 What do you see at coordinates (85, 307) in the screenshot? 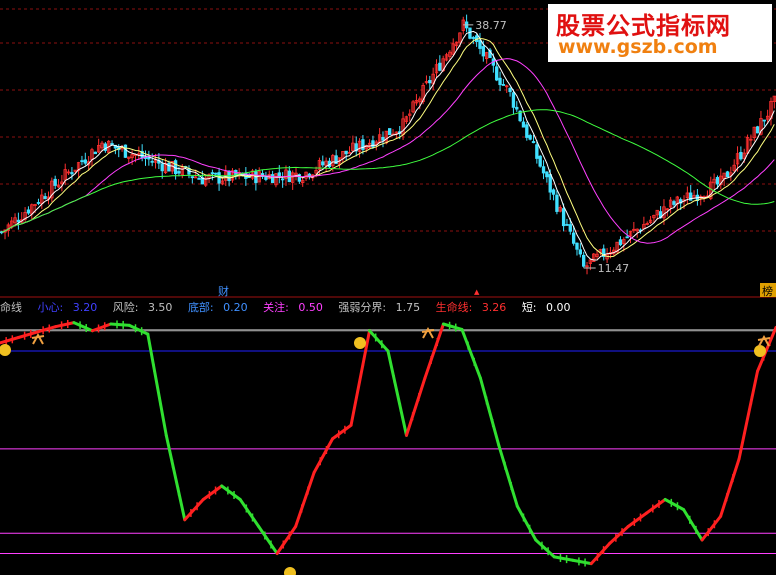
I see `legend-value: 3.20` at bounding box center [85, 307].